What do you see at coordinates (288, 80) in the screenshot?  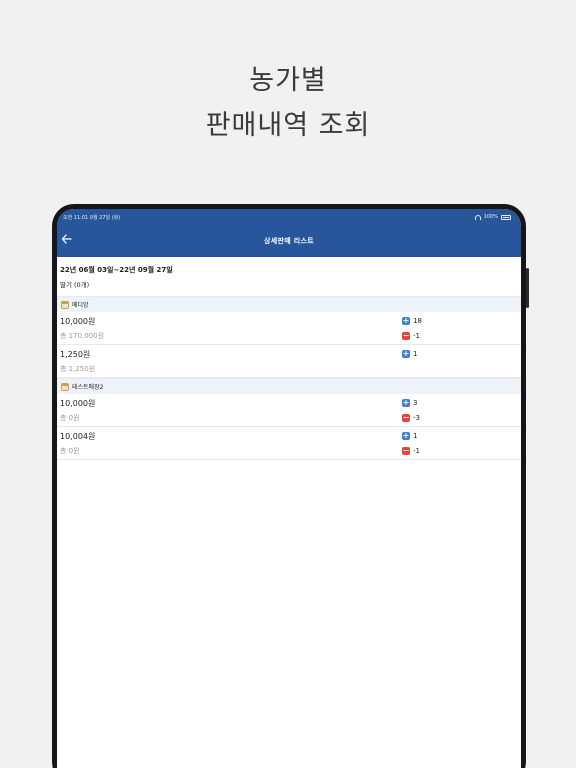 I see `promo-title-line1: 농가별` at bounding box center [288, 80].